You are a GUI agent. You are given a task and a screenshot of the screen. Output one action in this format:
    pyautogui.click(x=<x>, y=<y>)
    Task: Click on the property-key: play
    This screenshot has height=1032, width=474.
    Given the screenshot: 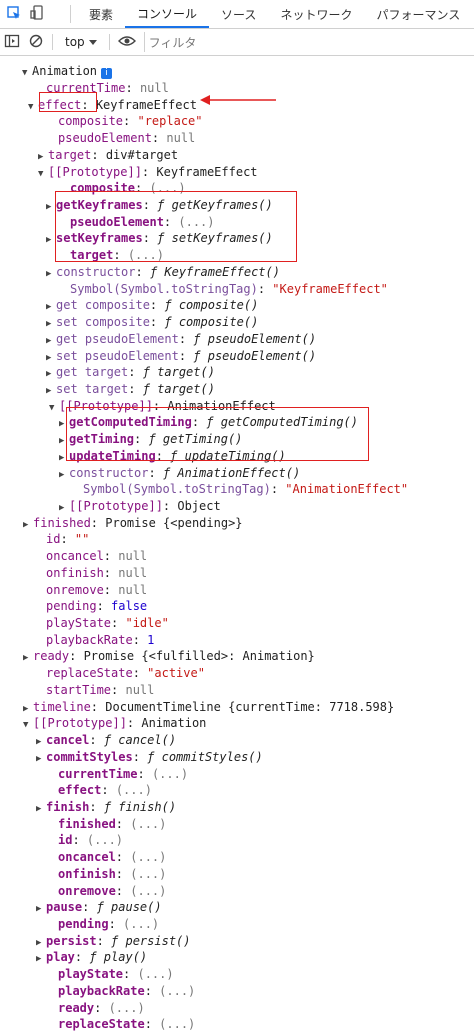 What is the action you would take?
    pyautogui.click(x=60, y=957)
    